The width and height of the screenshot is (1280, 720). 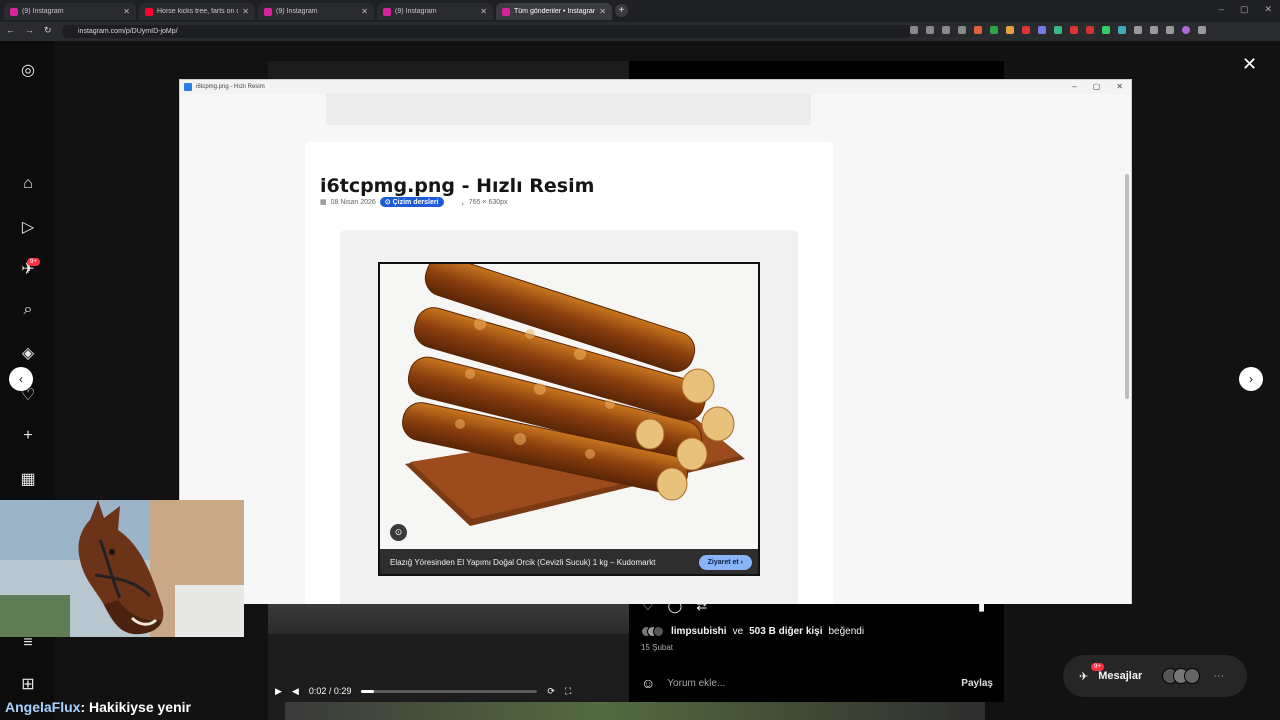 What do you see at coordinates (1251, 379) in the screenshot?
I see `next-post-button: ›` at bounding box center [1251, 379].